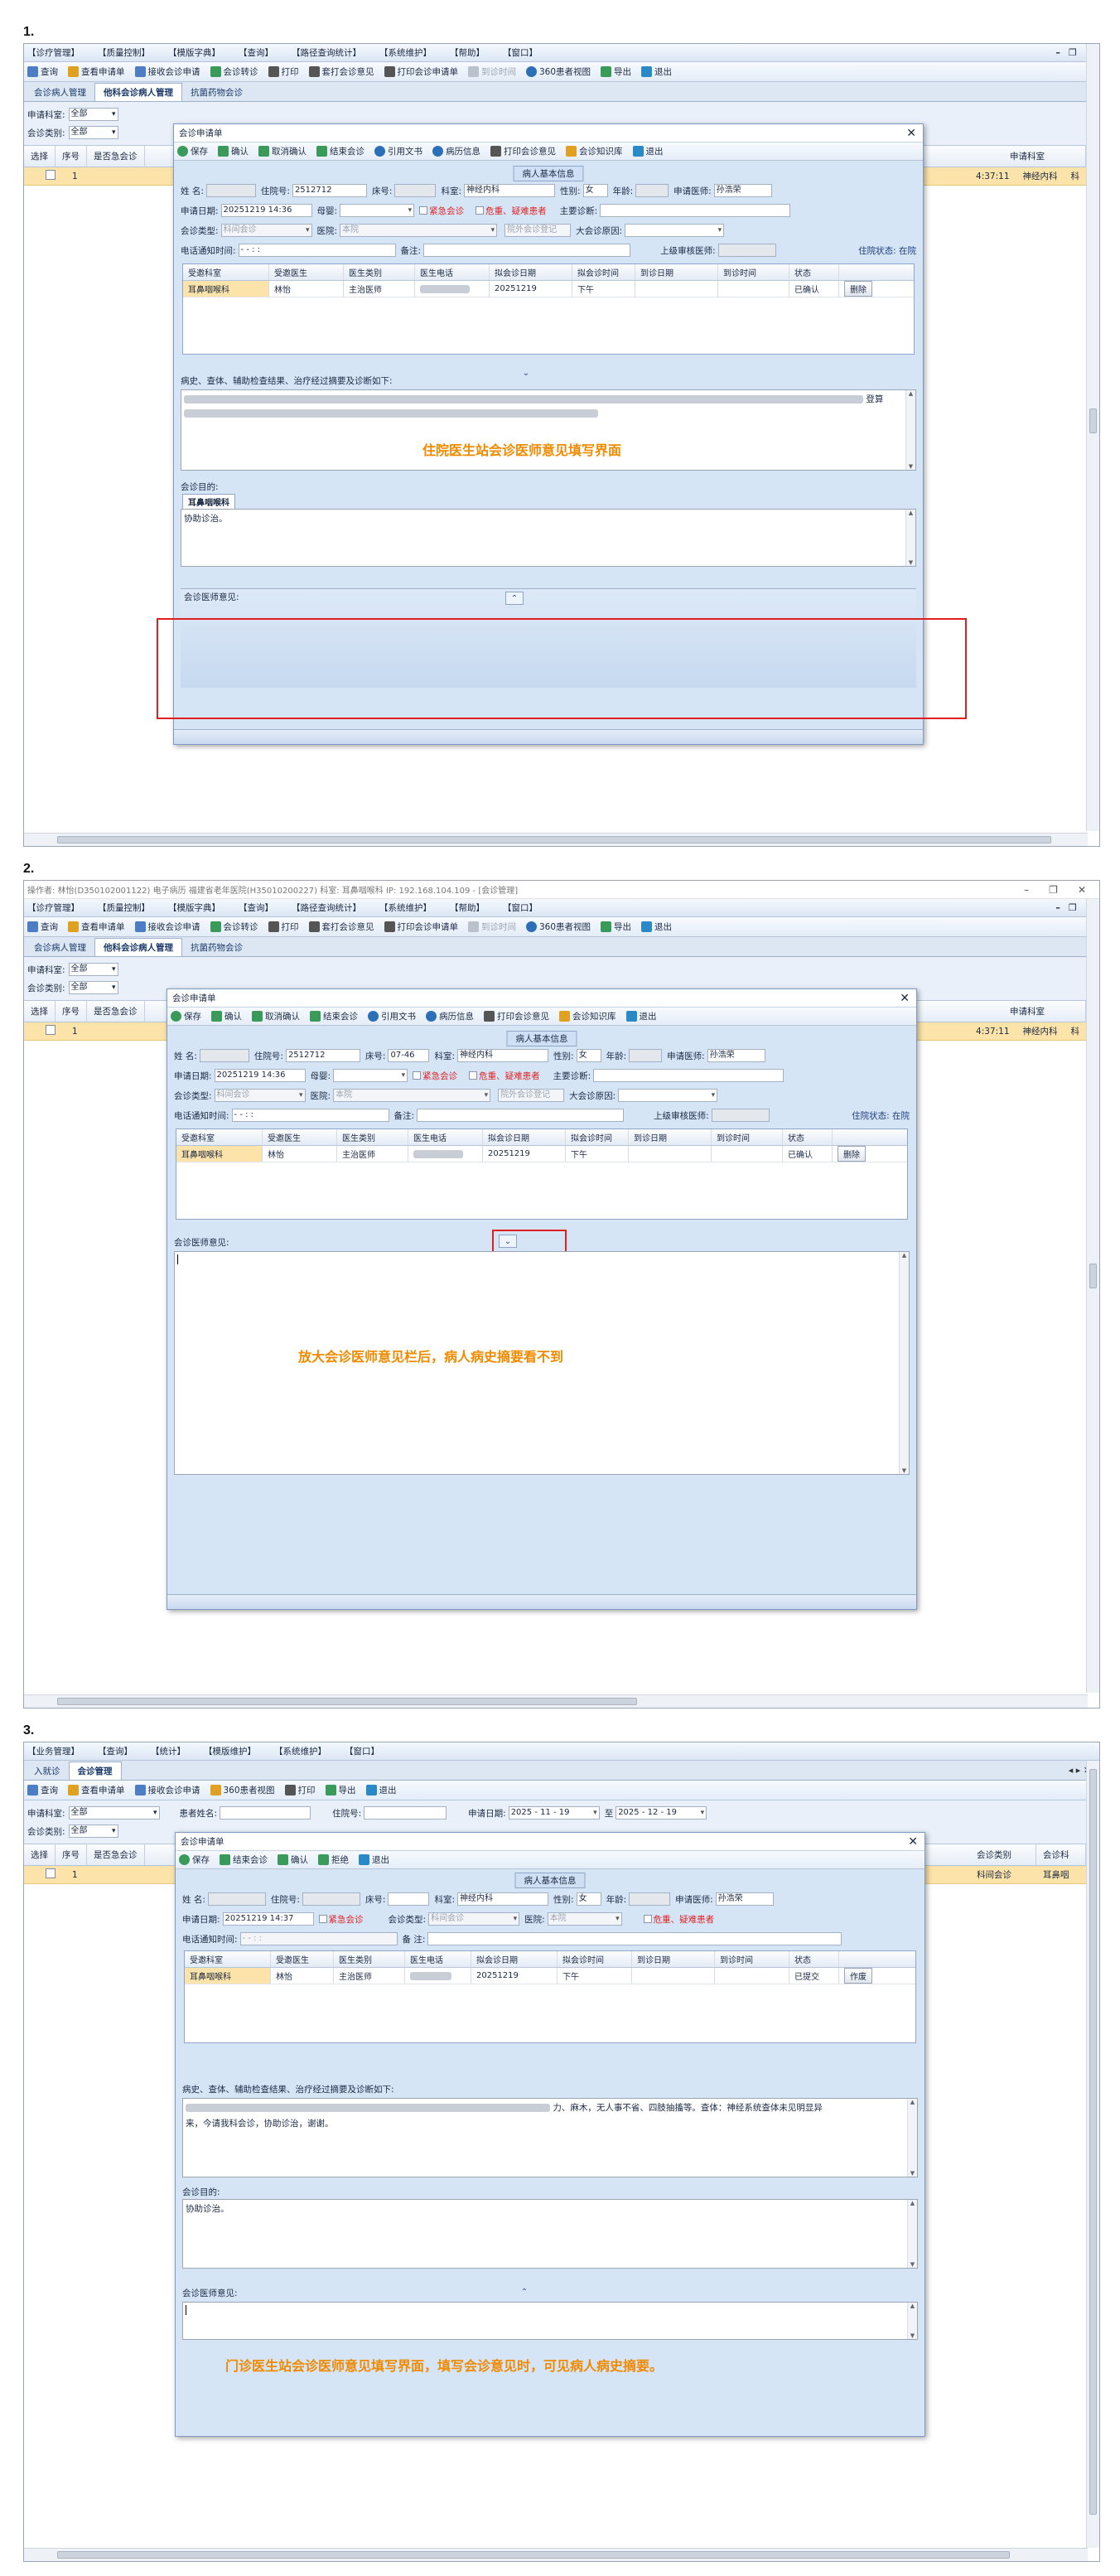  Describe the element at coordinates (858, 289) in the screenshot. I see `delete-button: 删除` at that location.